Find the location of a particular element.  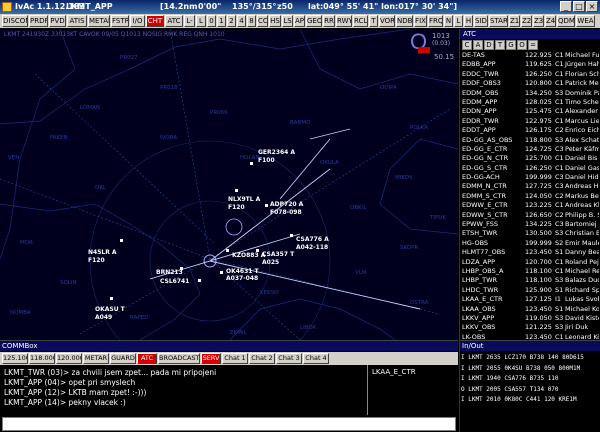

toolbar-button-geo: GEO is located at coordinates (314, 21).